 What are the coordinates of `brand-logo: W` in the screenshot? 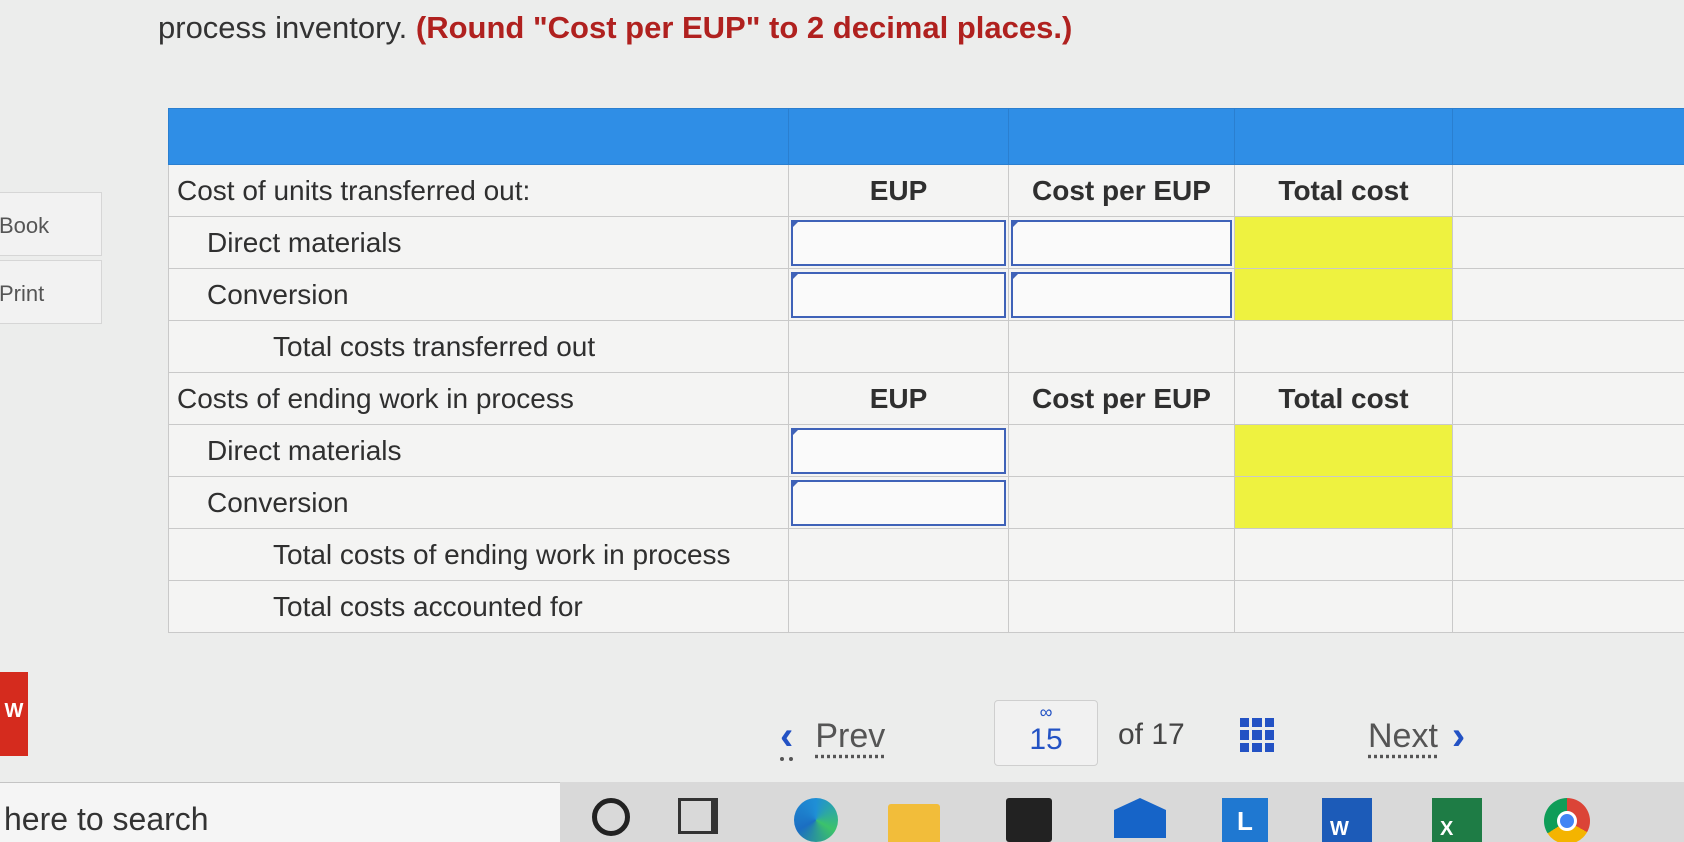 It's located at (14, 714).